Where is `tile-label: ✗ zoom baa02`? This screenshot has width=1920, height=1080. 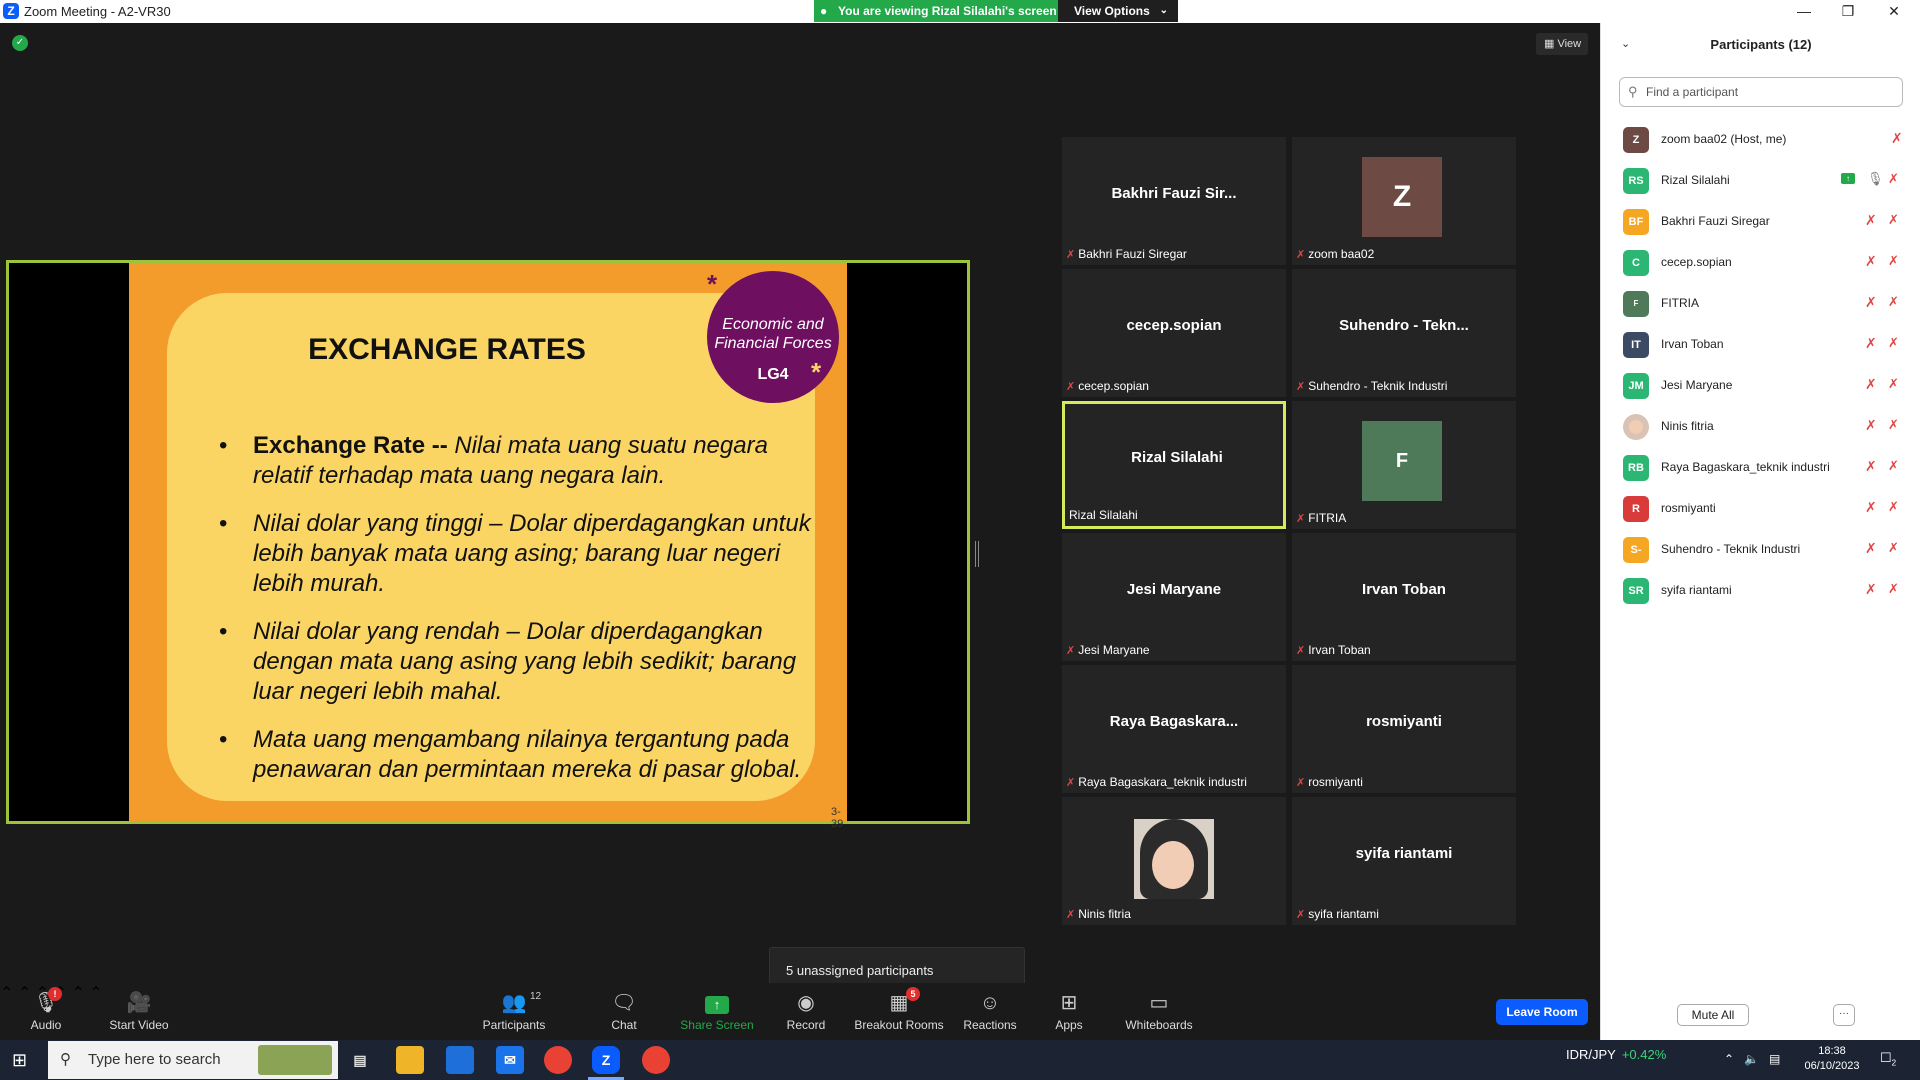 tile-label: ✗ zoom baa02 is located at coordinates (1335, 254).